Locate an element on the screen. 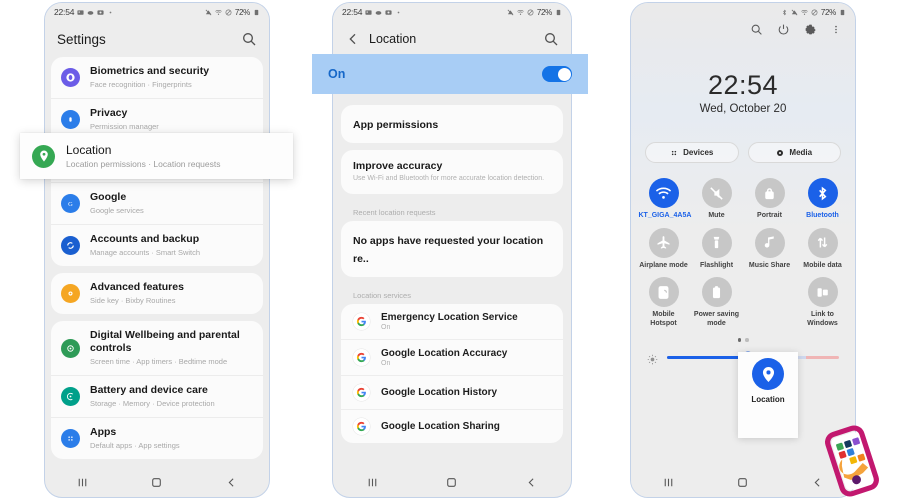  service-title: Google Location Accuracy is located at coordinates (444, 353).